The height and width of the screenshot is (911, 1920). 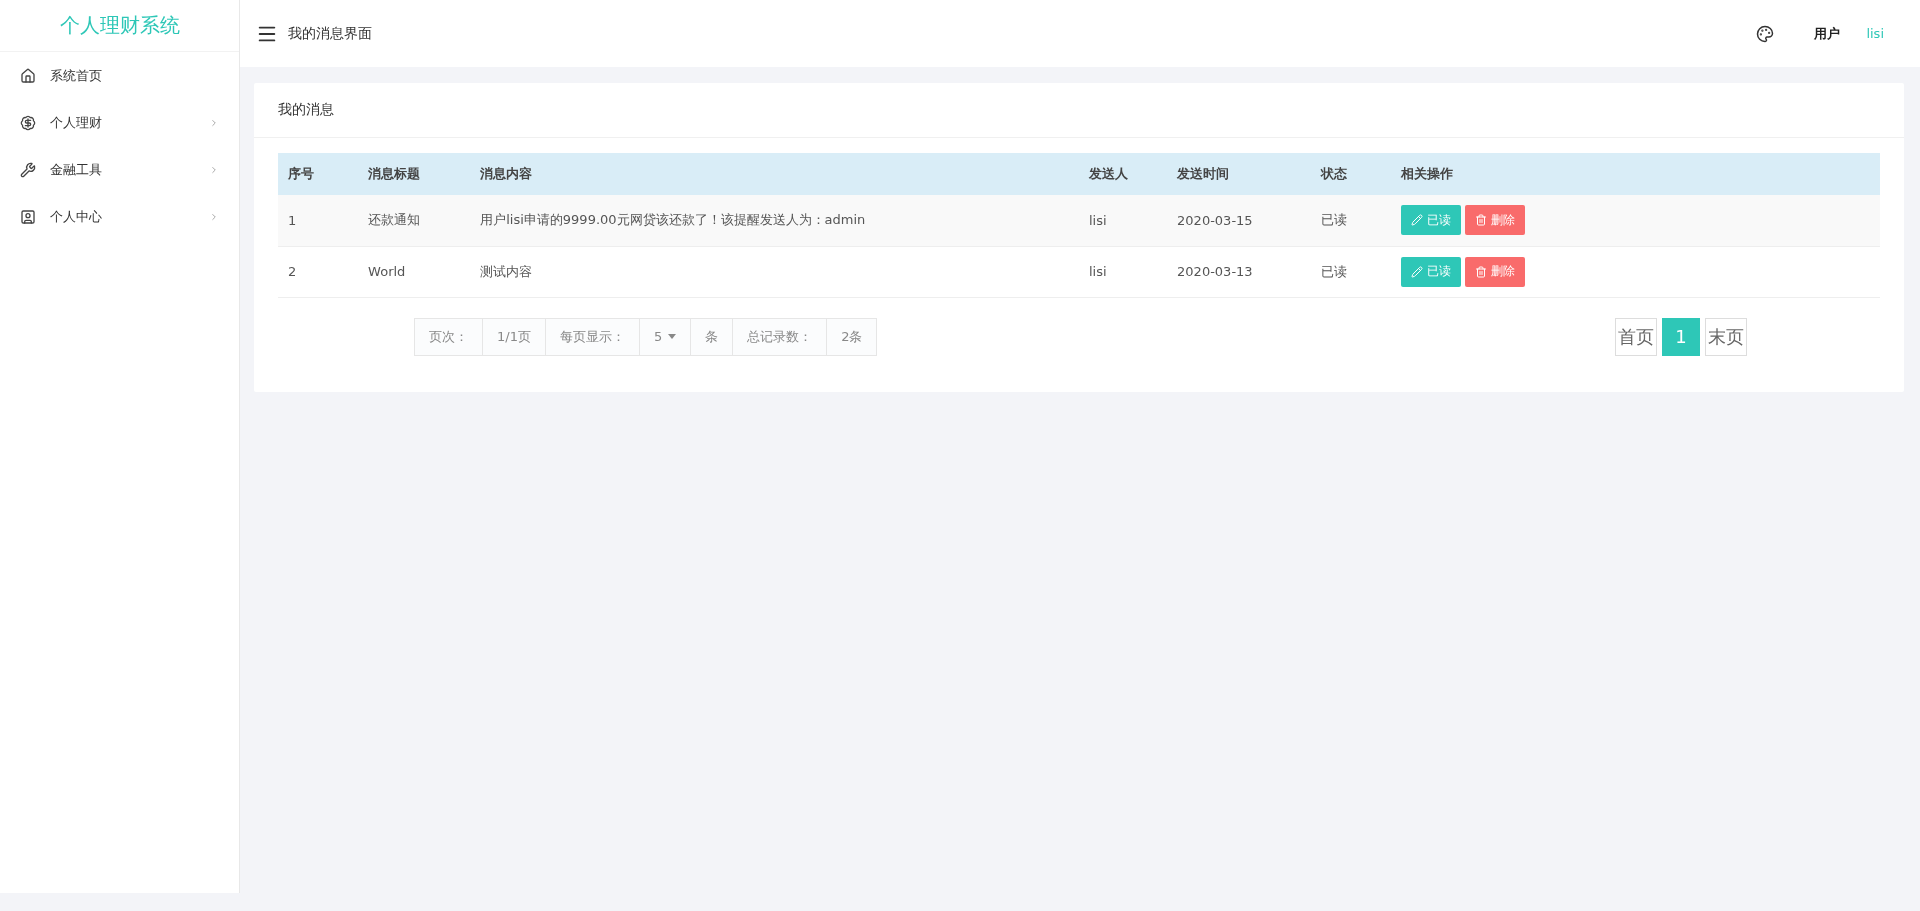 I want to click on page-info-text: 条, so click(x=712, y=336).